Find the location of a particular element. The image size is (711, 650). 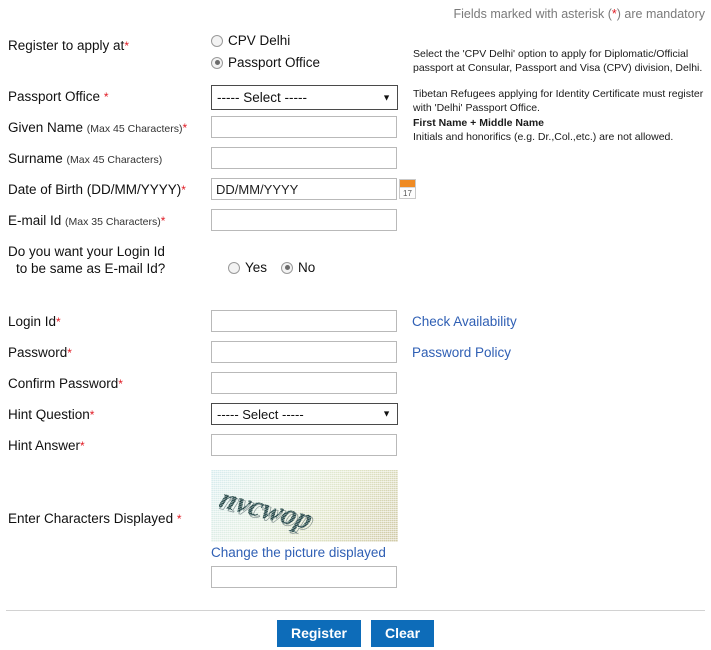

field-confirm-password is located at coordinates (309, 383).